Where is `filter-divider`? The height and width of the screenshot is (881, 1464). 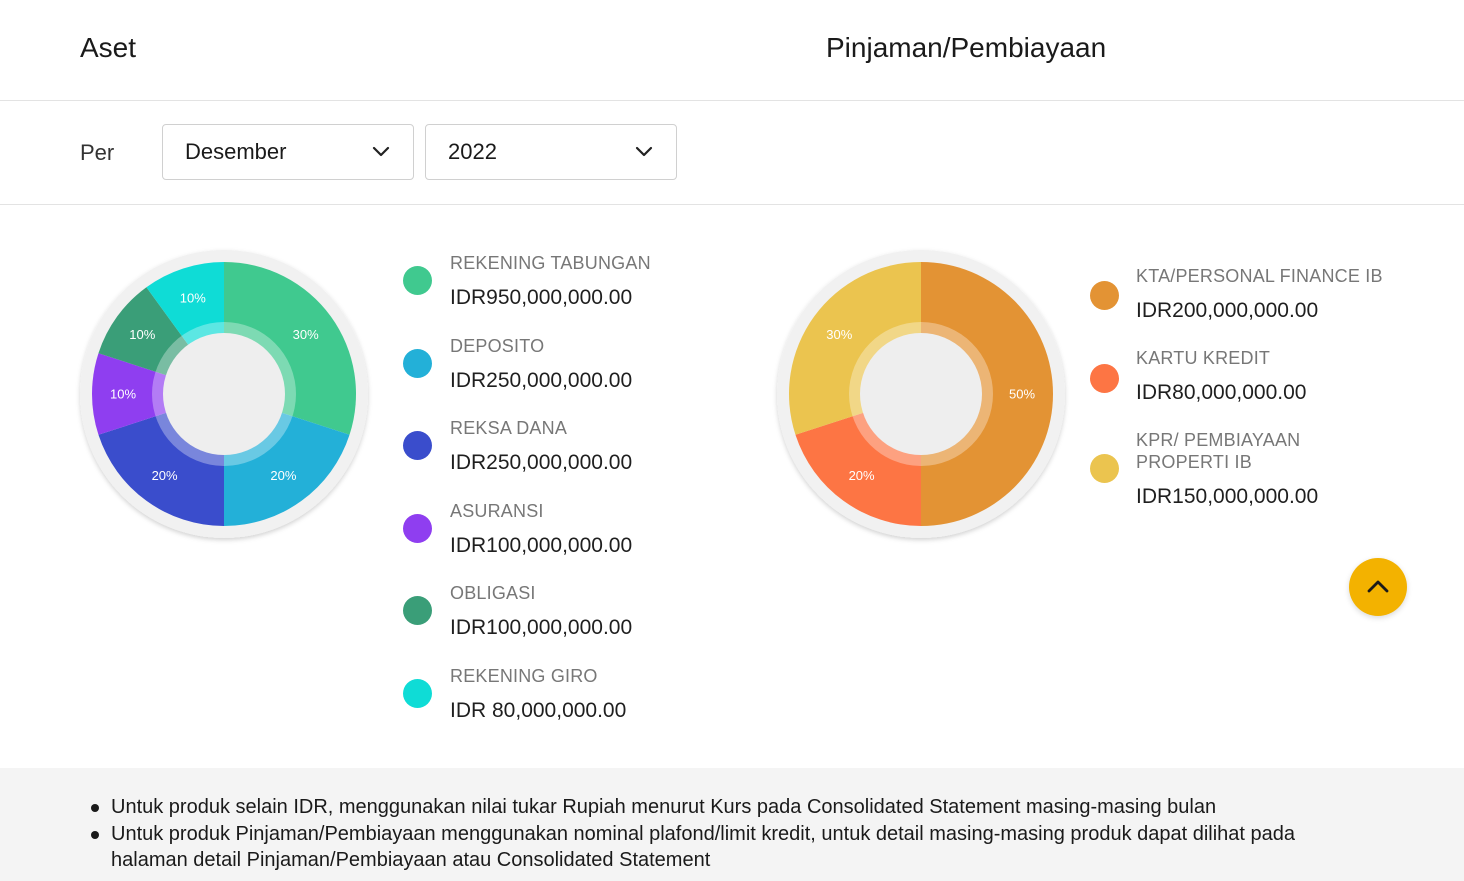 filter-divider is located at coordinates (732, 204).